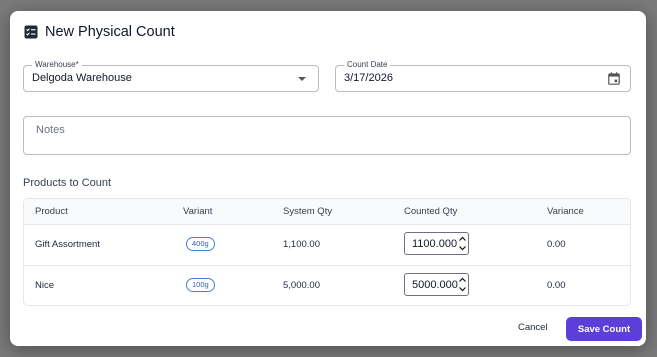 The image size is (657, 357). Describe the element at coordinates (110, 32) in the screenshot. I see `dialog-title: New Physical Count` at that location.